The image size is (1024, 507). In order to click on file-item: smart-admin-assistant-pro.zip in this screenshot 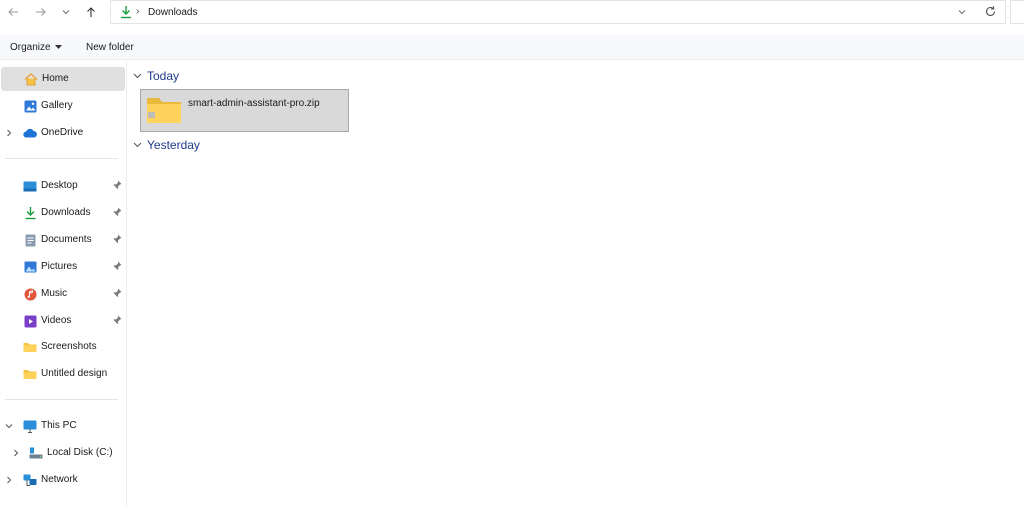, I will do `click(244, 110)`.